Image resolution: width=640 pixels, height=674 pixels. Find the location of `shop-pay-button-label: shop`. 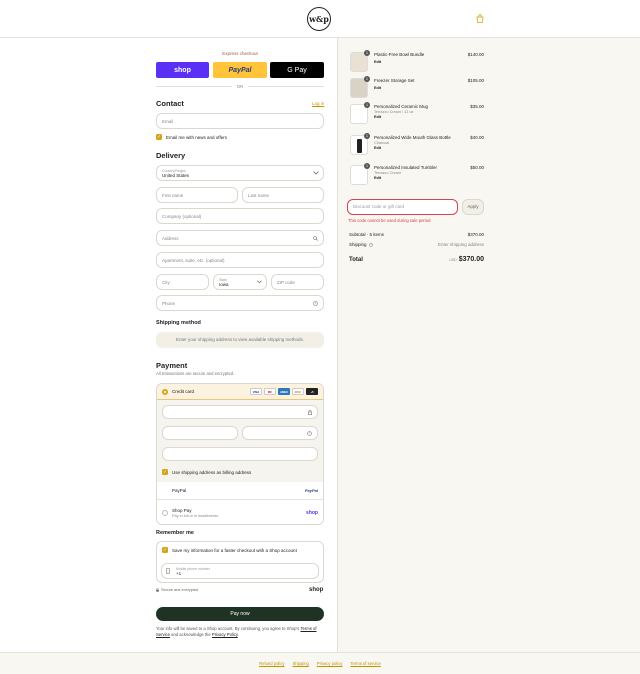

shop-pay-button-label: shop is located at coordinates (182, 70).